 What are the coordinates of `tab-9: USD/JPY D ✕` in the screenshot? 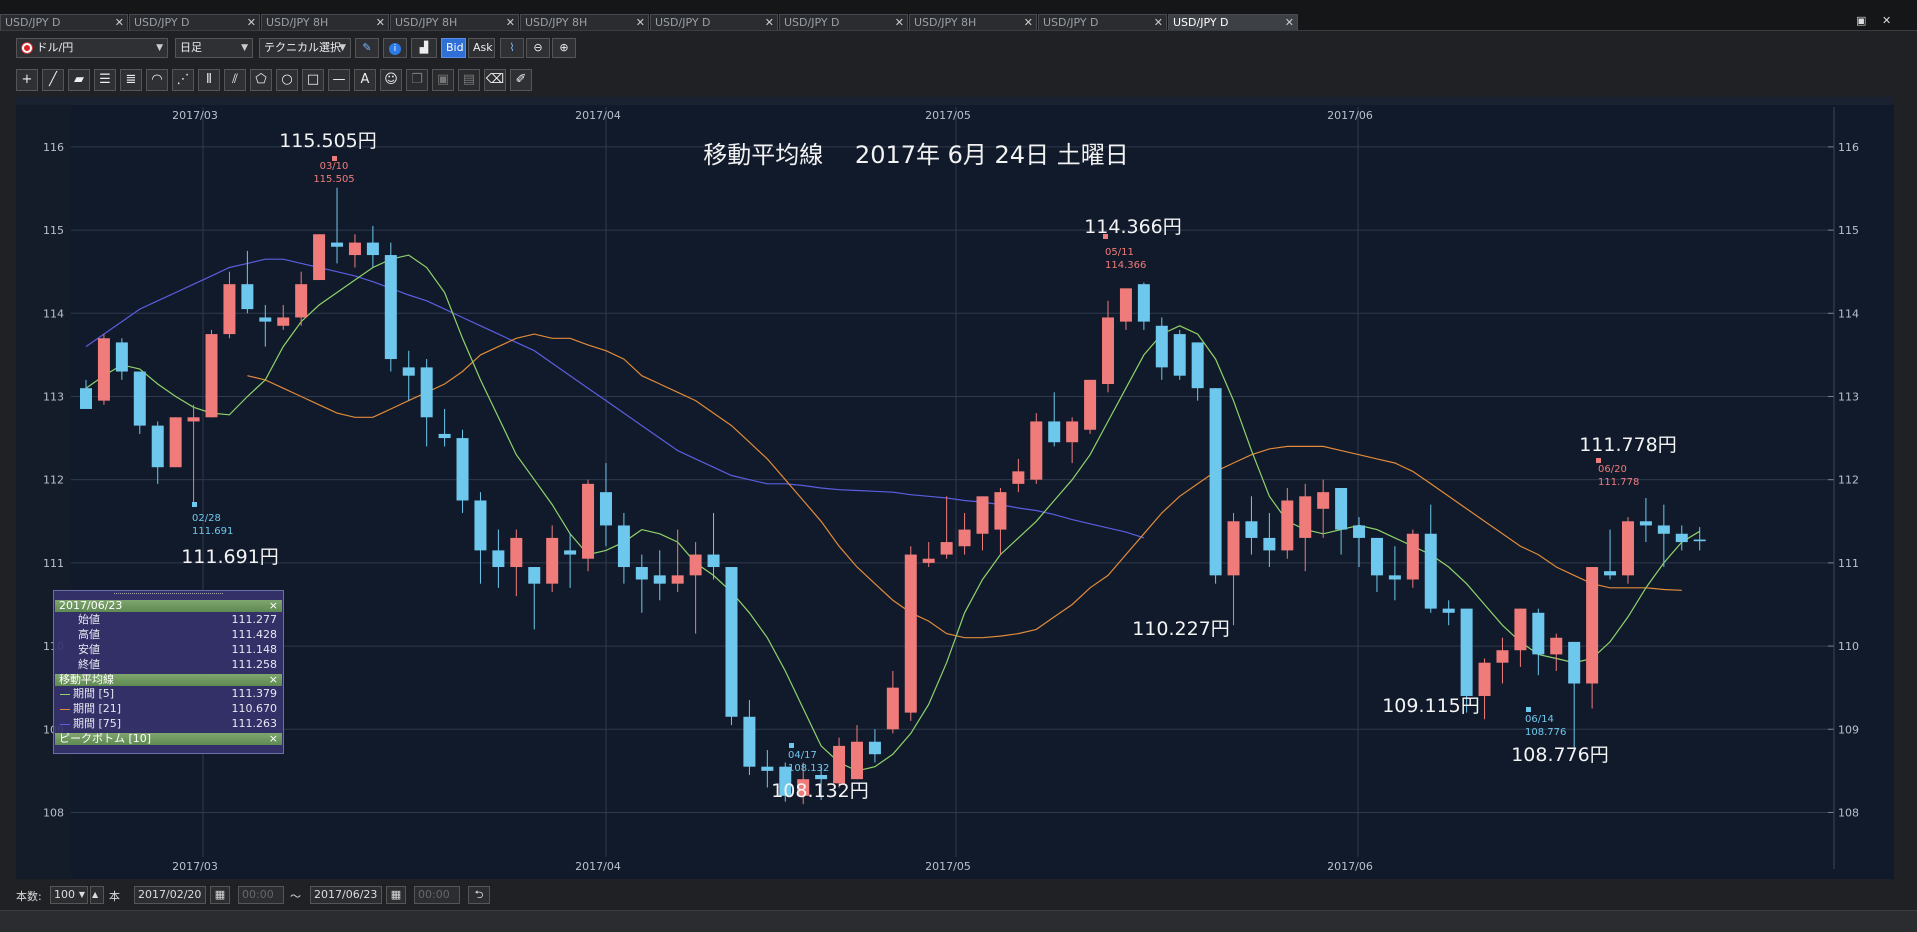 It's located at (1102, 22).